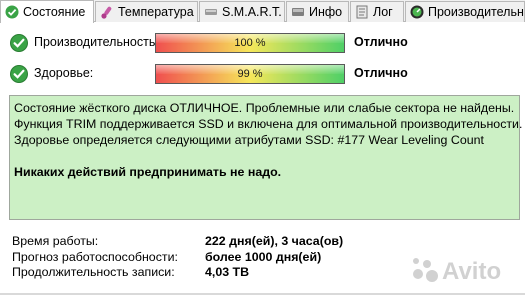  What do you see at coordinates (471, 271) in the screenshot?
I see `svg-text: Avito` at bounding box center [471, 271].